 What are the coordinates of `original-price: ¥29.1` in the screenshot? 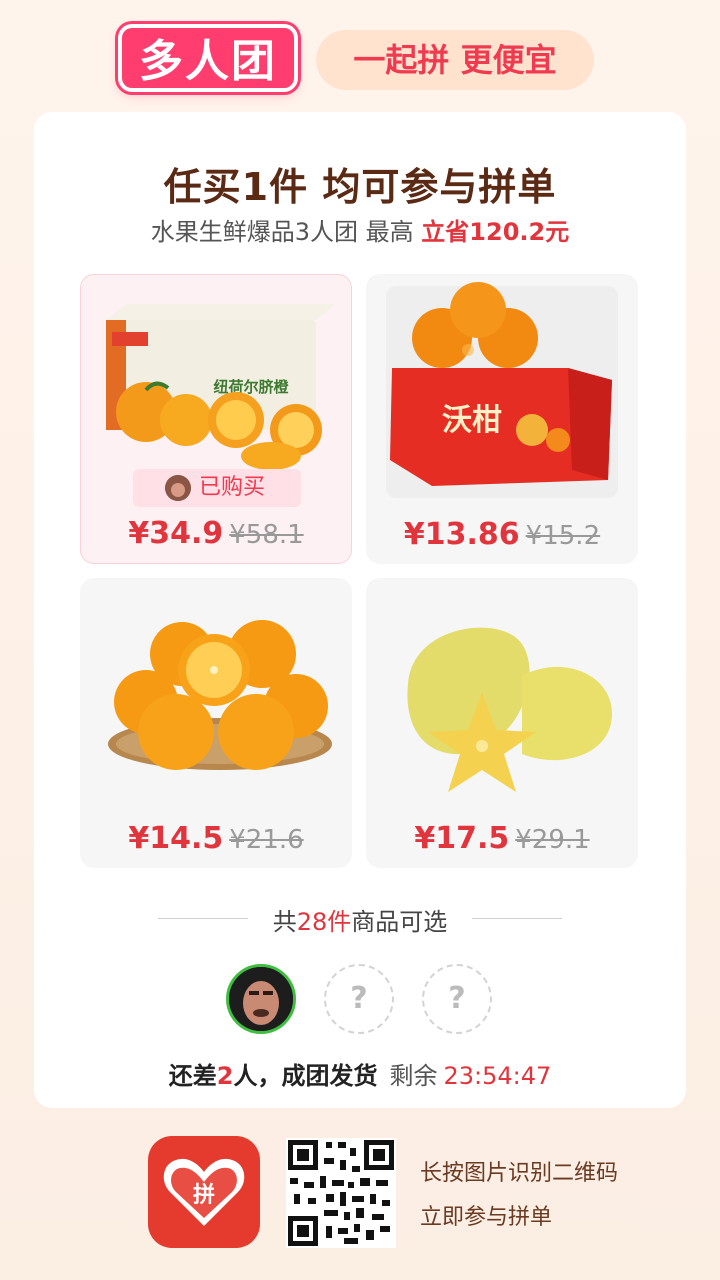 It's located at (552, 840).